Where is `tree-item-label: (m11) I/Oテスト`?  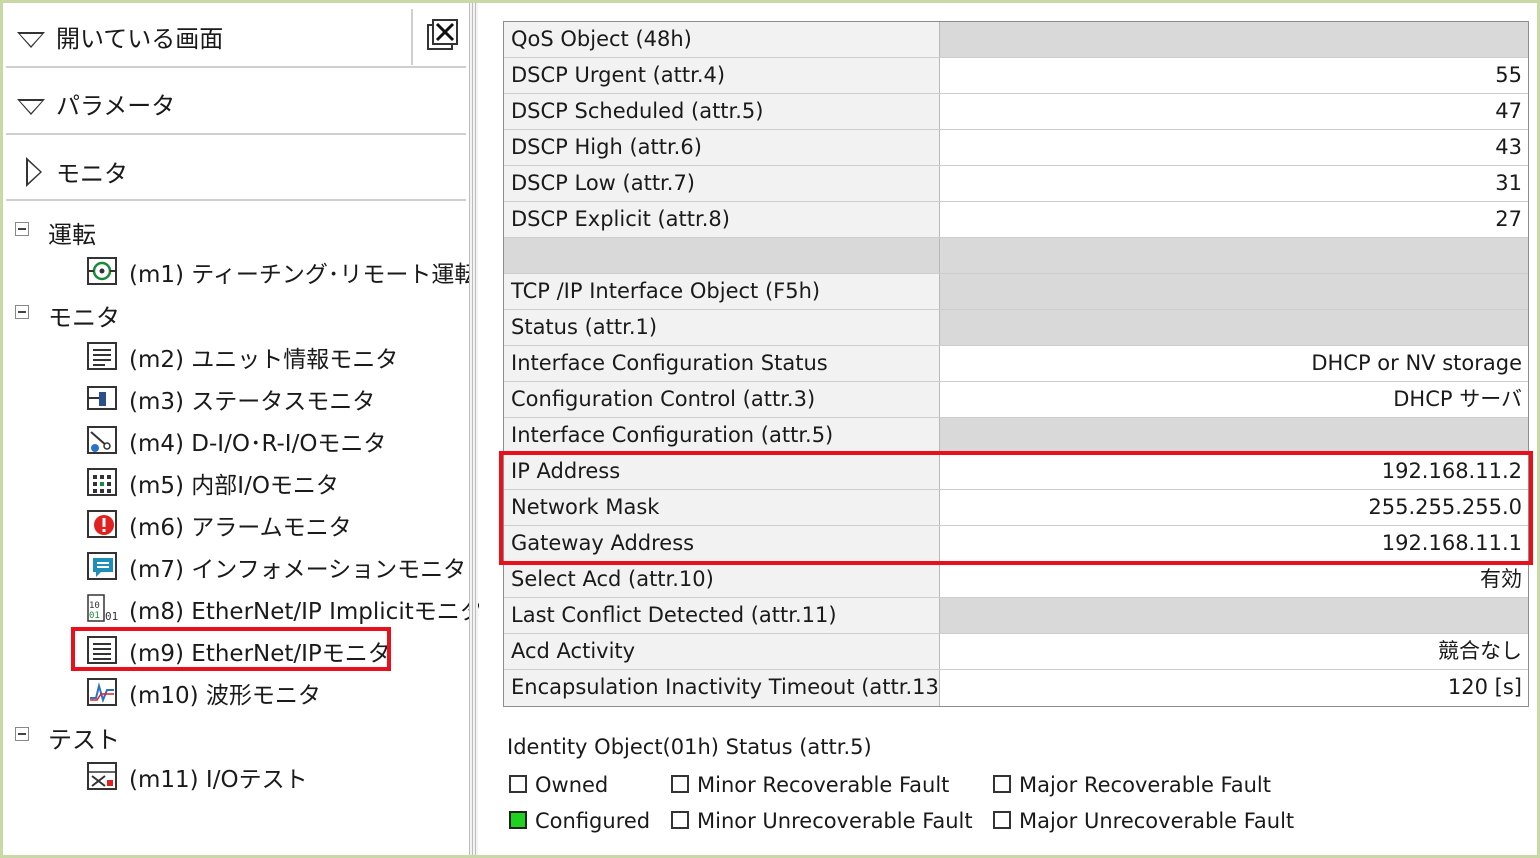 tree-item-label: (m11) I/Oテスト is located at coordinates (218, 780).